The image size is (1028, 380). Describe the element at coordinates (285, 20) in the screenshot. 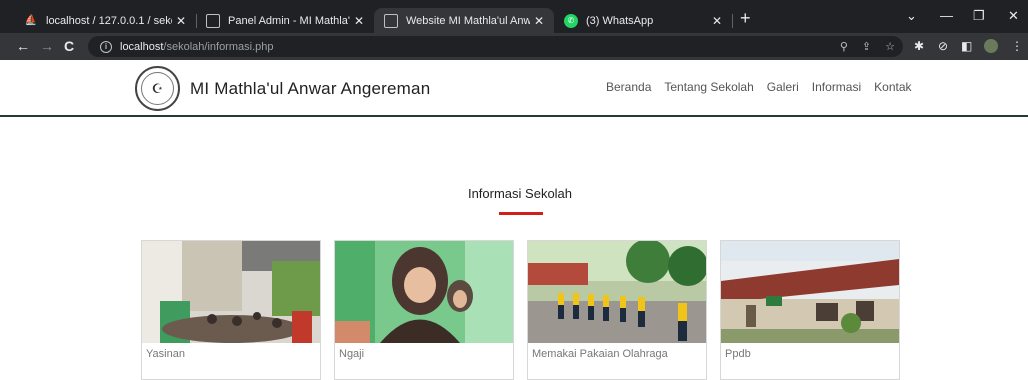

I see `browser-tab-panel-admin: Panel Admin - MI Mathla'ul Anwa ✕` at that location.